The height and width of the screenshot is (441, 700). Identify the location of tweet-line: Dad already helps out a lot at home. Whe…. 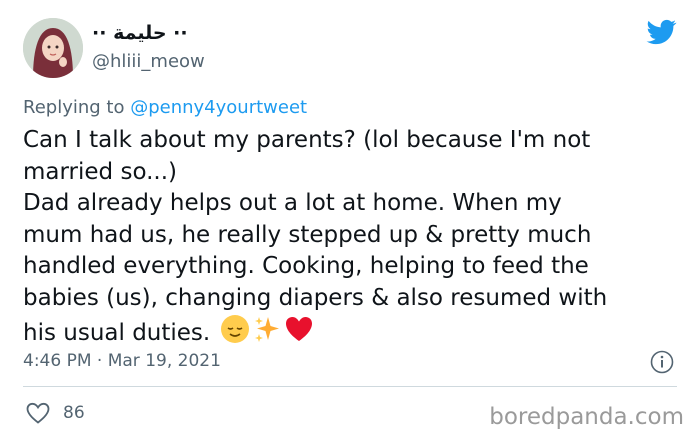
(292, 203).